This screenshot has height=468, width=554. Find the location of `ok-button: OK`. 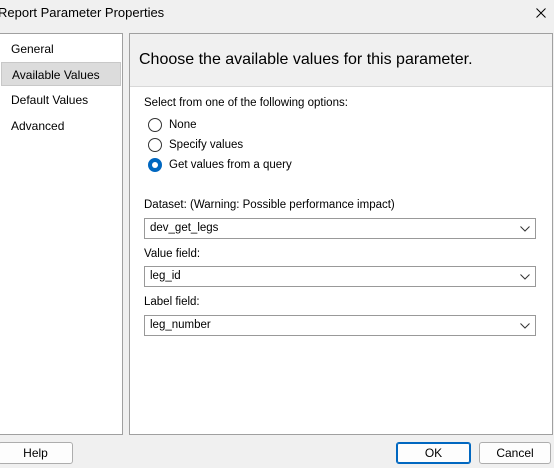

ok-button: OK is located at coordinates (433, 453).